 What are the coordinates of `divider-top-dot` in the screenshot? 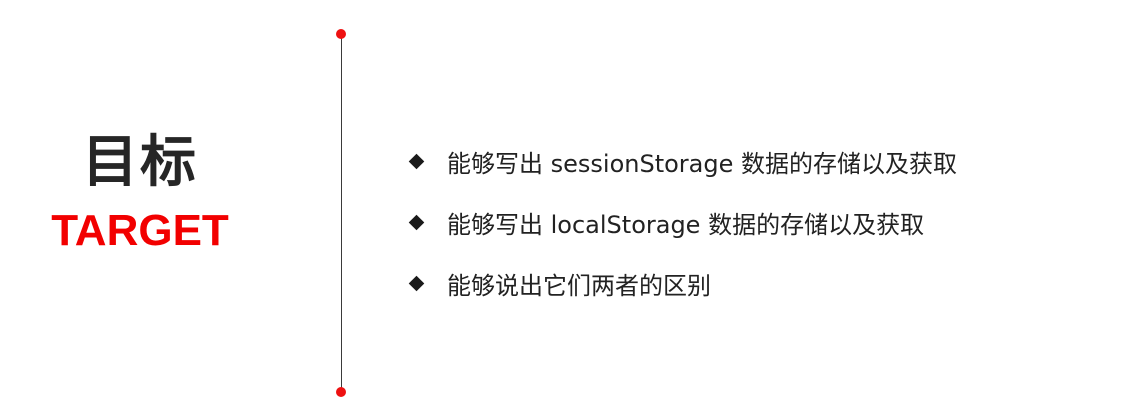 It's located at (341, 34).